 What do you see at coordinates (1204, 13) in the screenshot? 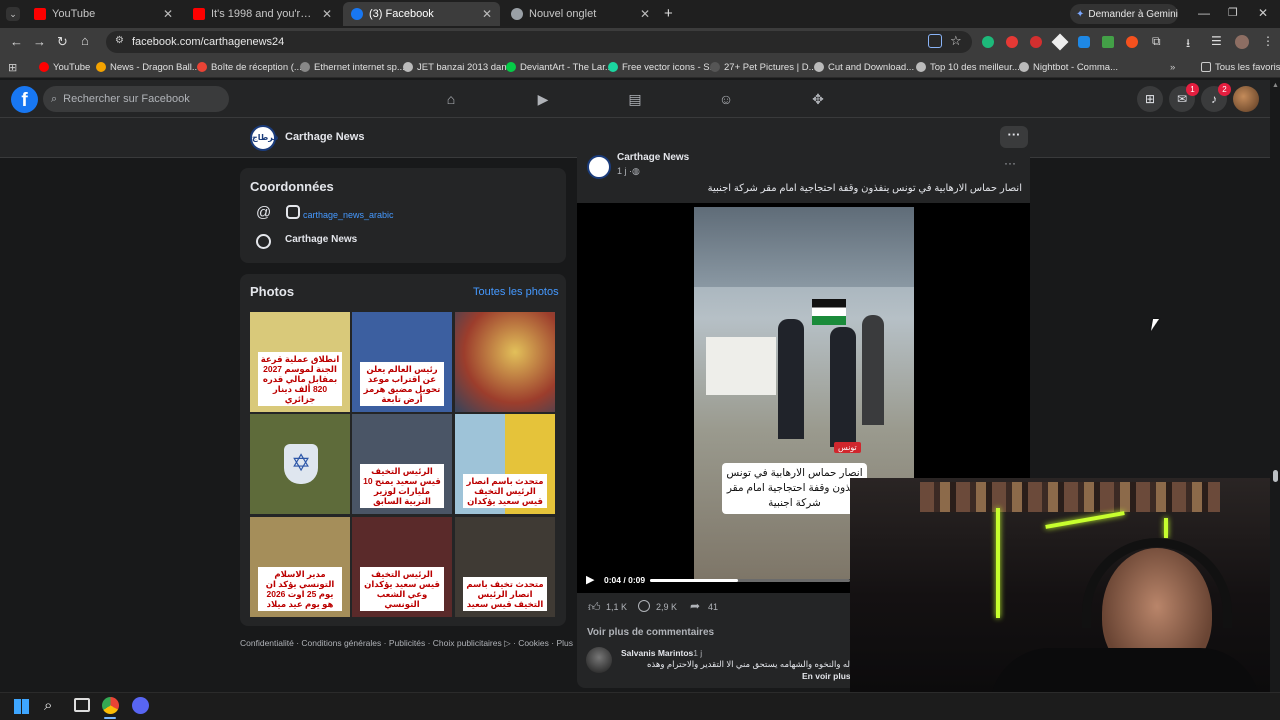
I see `minimize-icon: —` at bounding box center [1204, 13].